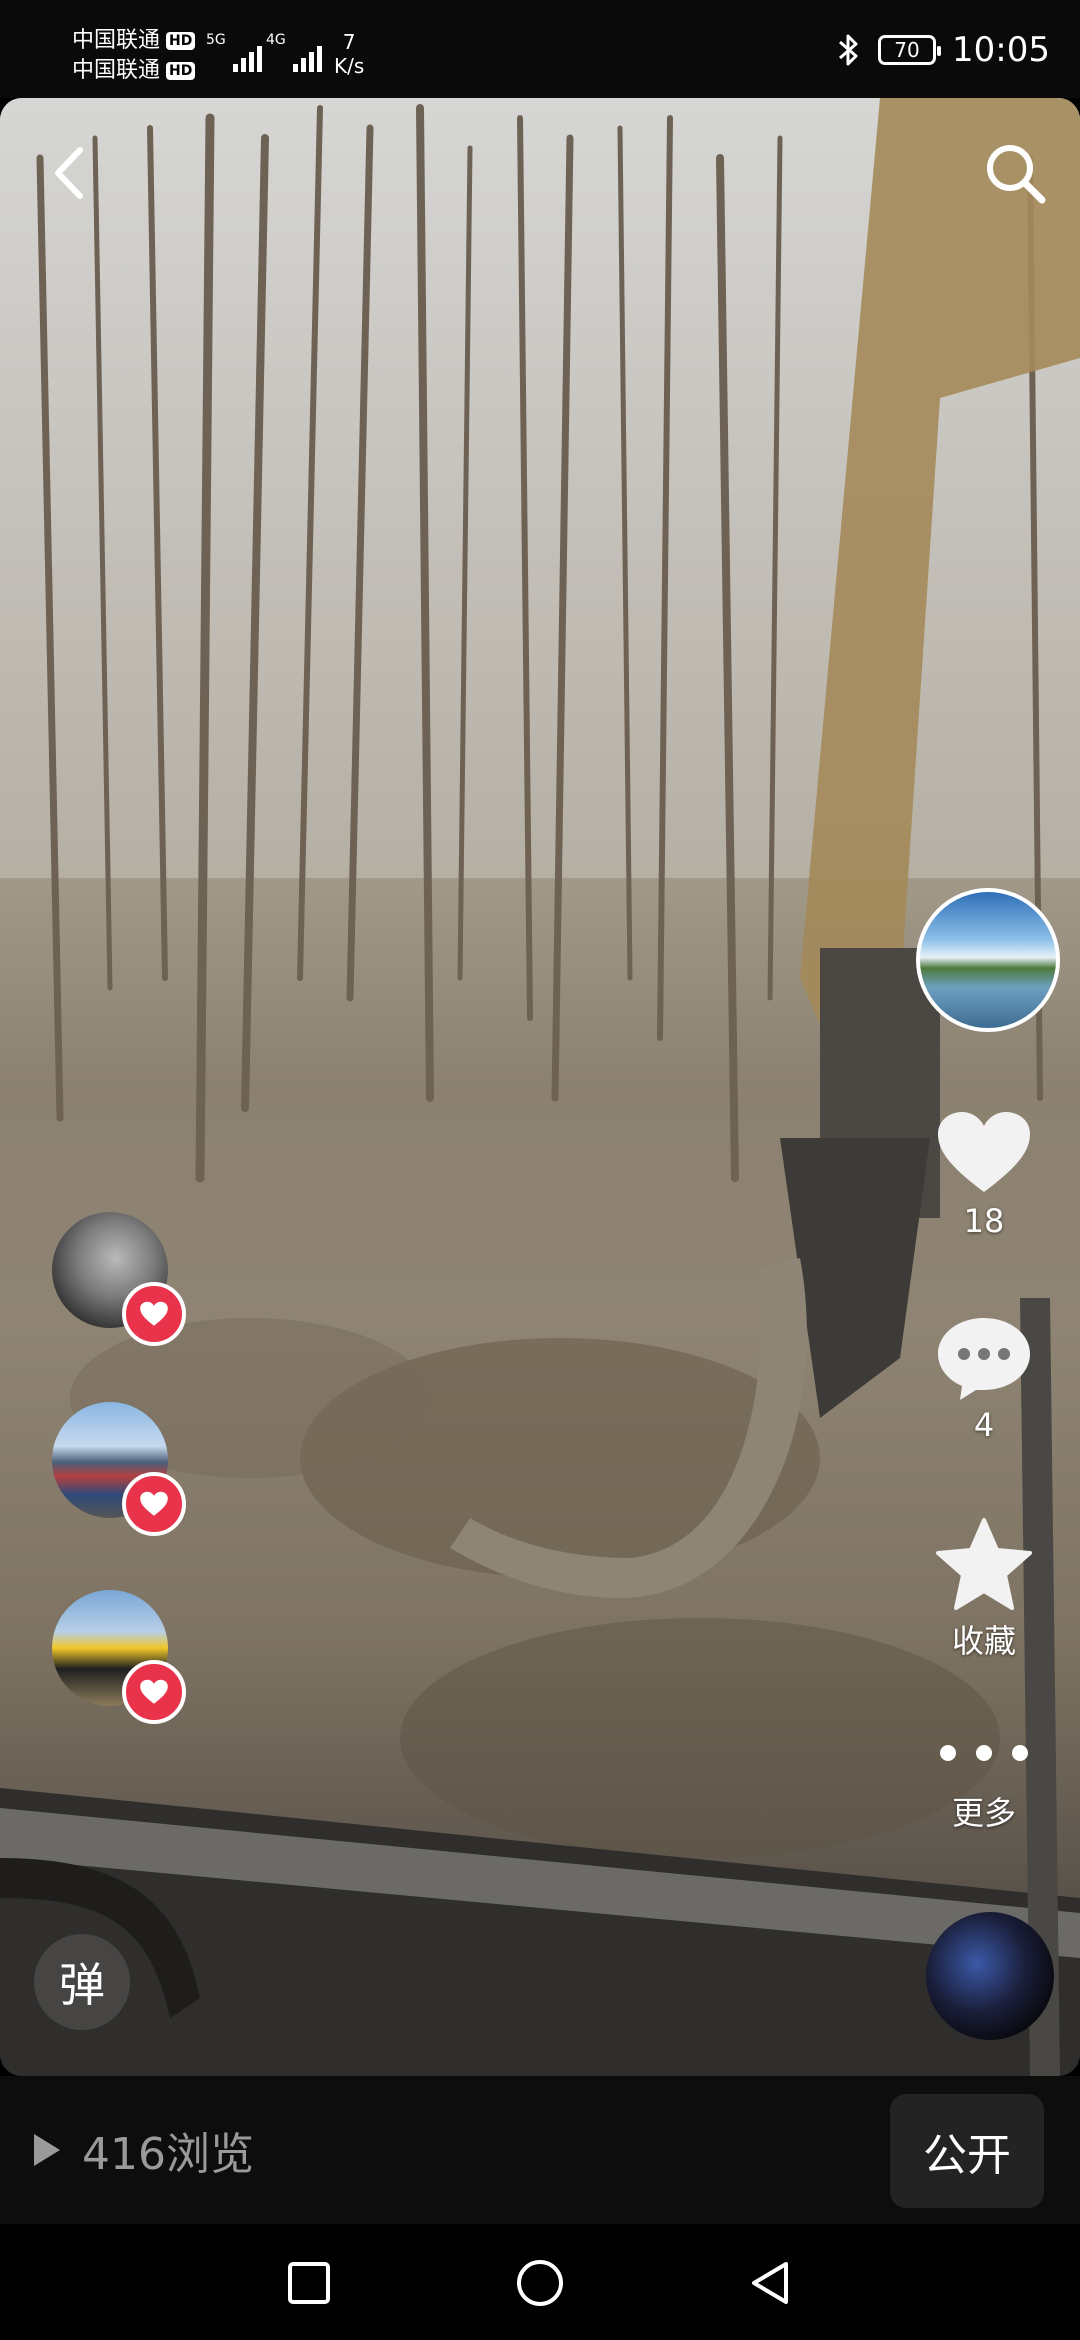  I want to click on home-circle-icon, so click(540, 2283).